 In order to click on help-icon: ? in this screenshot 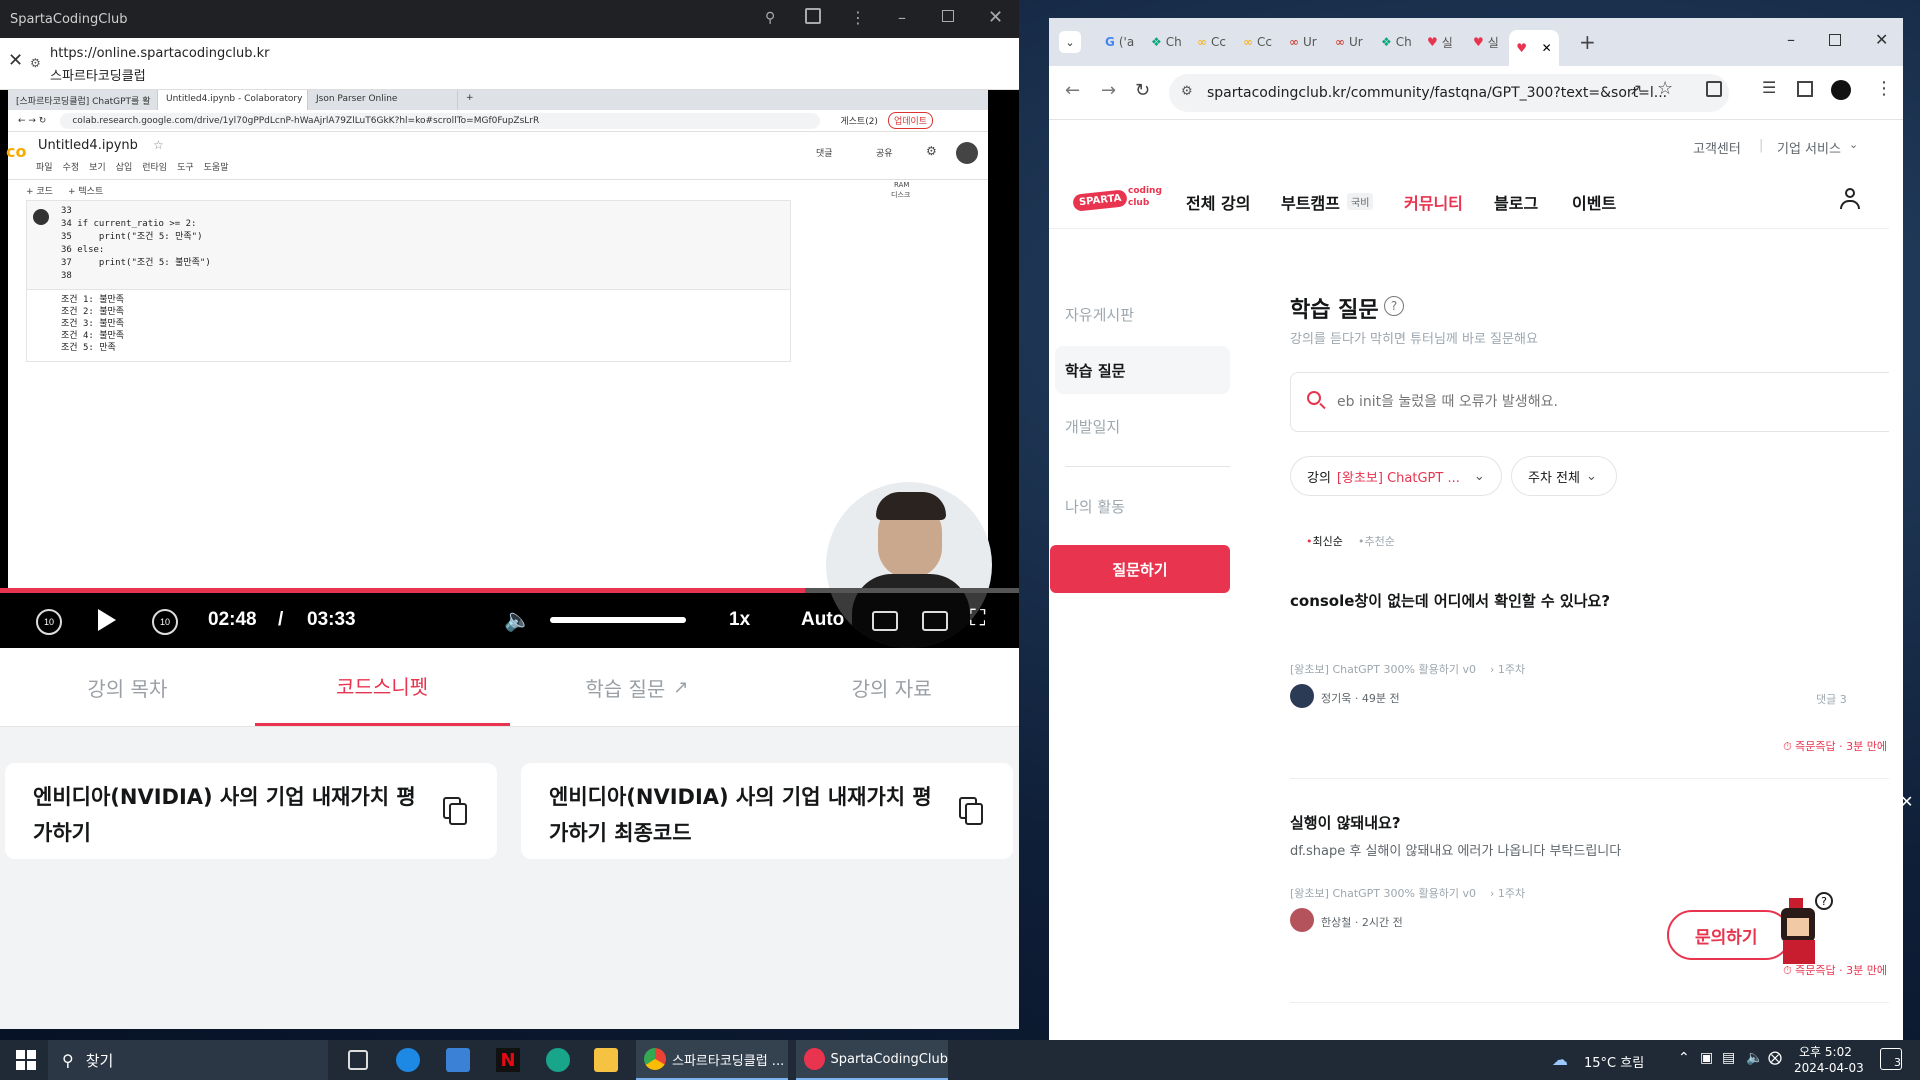, I will do `click(1394, 306)`.